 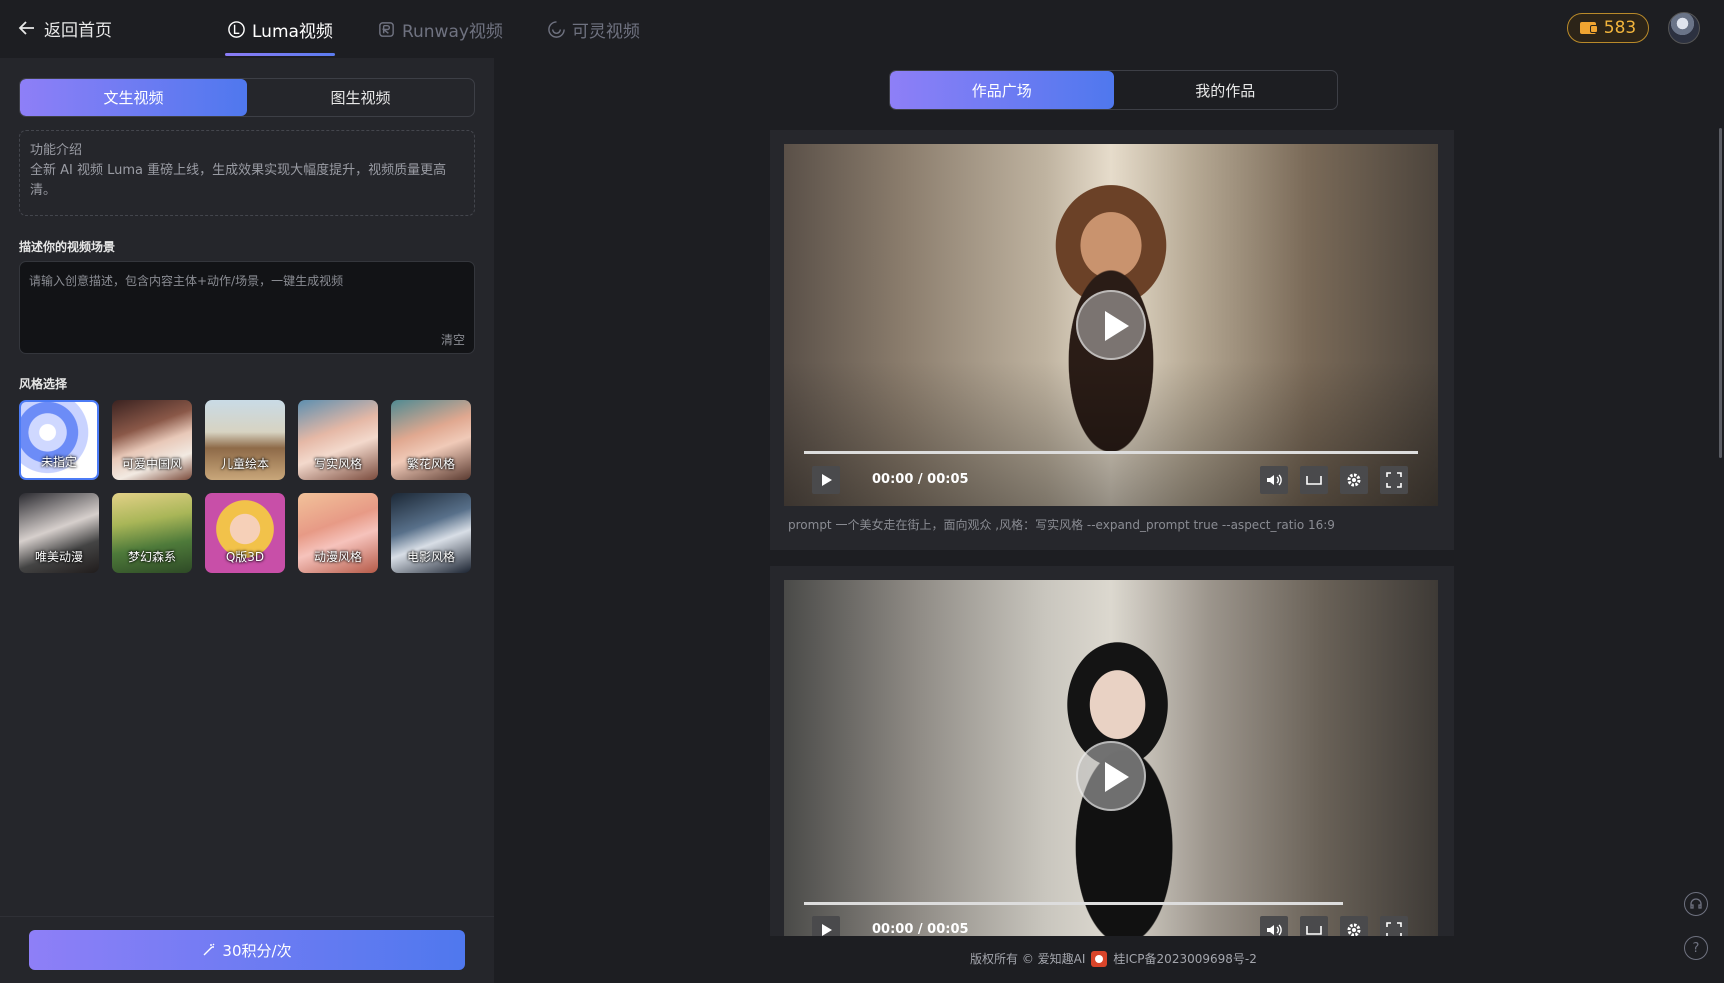 I want to click on video-model-tabs: Luma视频 Runway视频 可灵视频, so click(x=433, y=29).